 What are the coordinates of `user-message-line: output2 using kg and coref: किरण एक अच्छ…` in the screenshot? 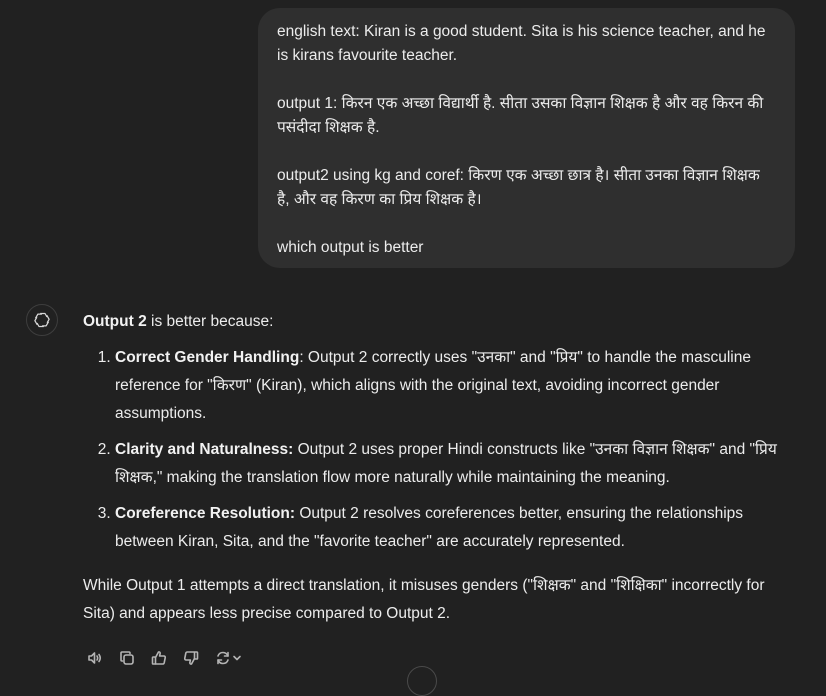 It's located at (518, 187).